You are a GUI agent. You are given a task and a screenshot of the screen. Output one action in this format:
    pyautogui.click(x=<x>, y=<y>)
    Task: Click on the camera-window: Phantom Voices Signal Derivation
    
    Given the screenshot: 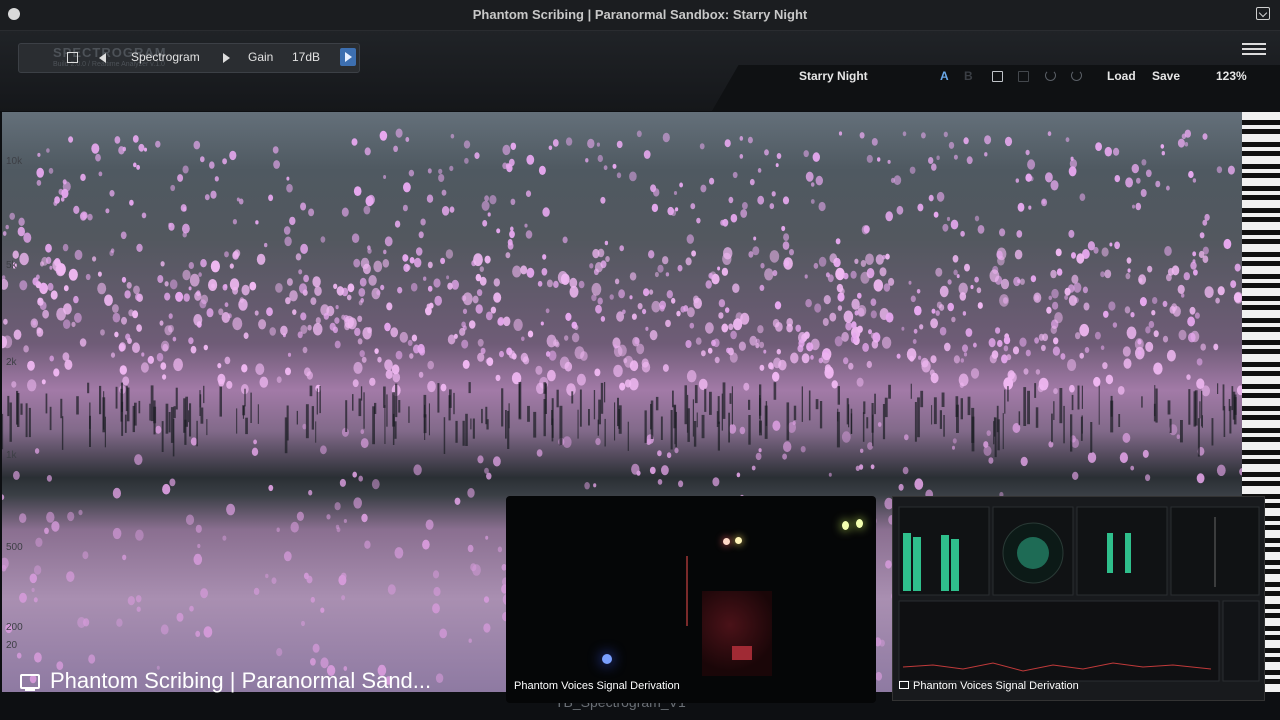 What is the action you would take?
    pyautogui.click(x=691, y=599)
    